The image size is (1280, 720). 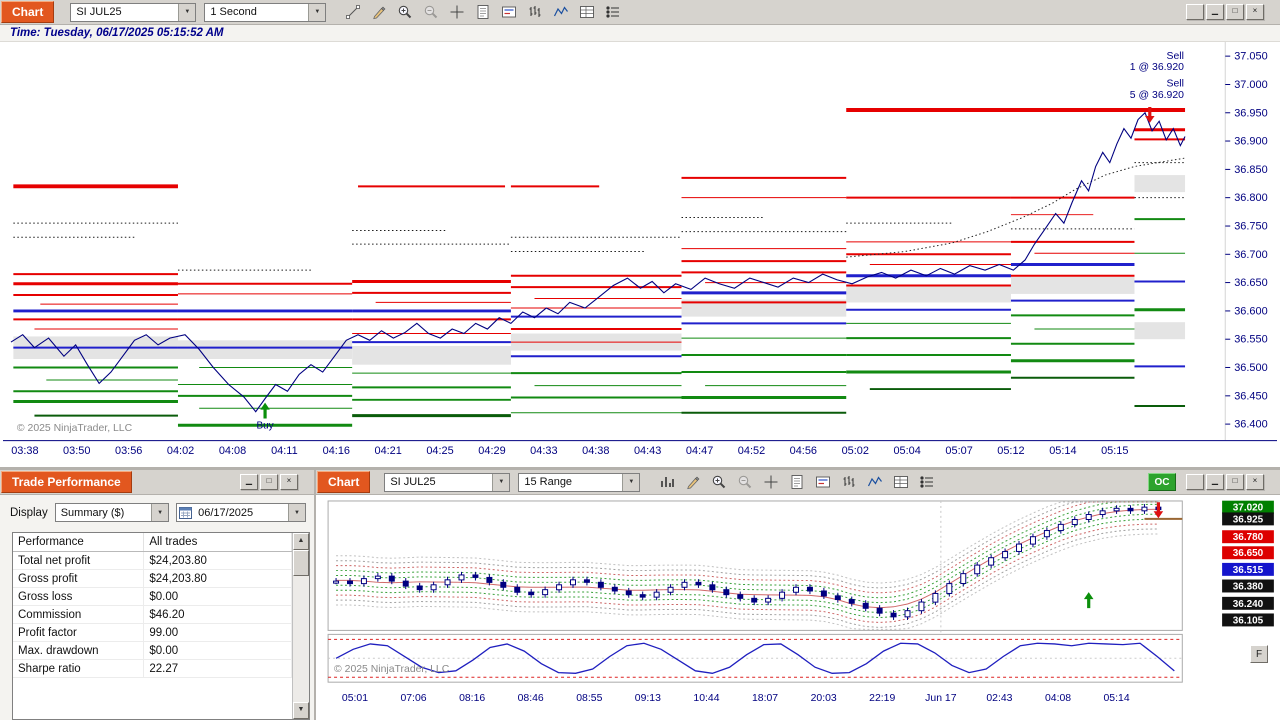 I want to click on svg-text: Jun 17, so click(x=941, y=698).